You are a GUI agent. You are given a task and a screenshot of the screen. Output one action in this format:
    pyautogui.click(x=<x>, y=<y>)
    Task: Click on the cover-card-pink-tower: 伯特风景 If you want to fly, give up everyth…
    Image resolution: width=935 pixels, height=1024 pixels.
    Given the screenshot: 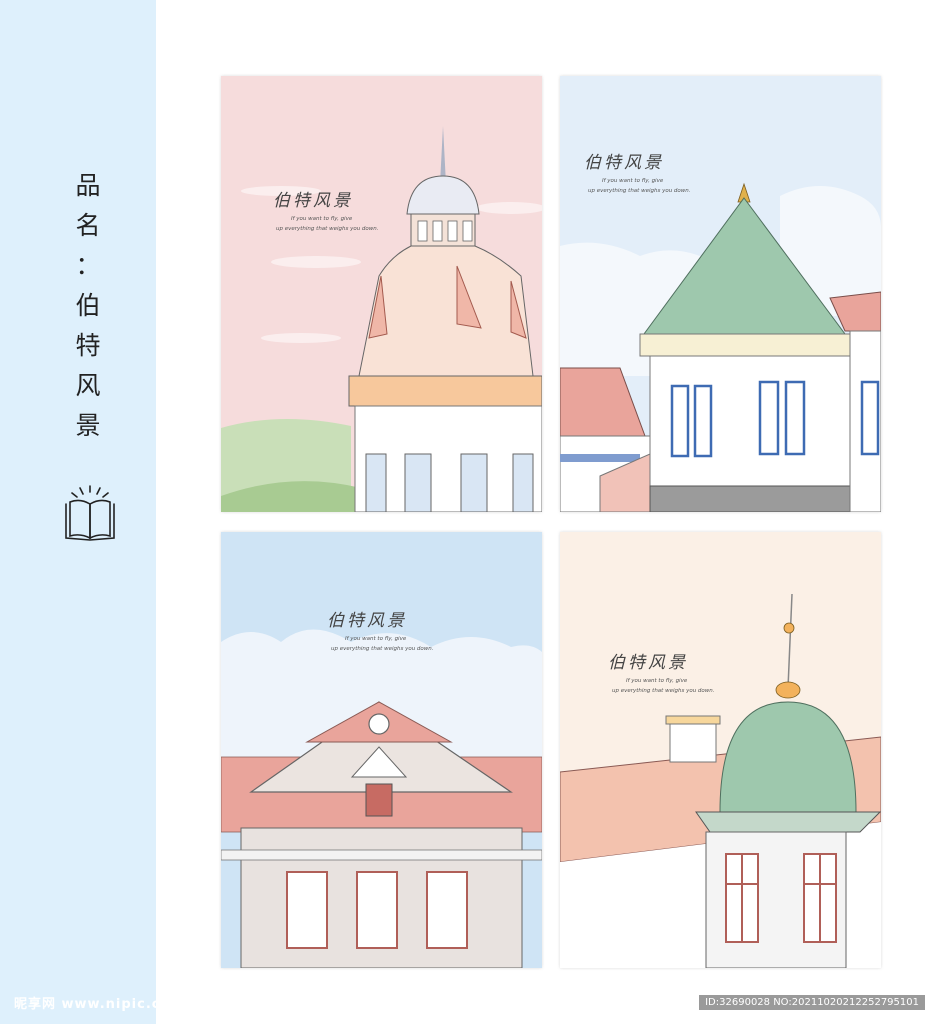 What is the action you would take?
    pyautogui.click(x=381, y=294)
    